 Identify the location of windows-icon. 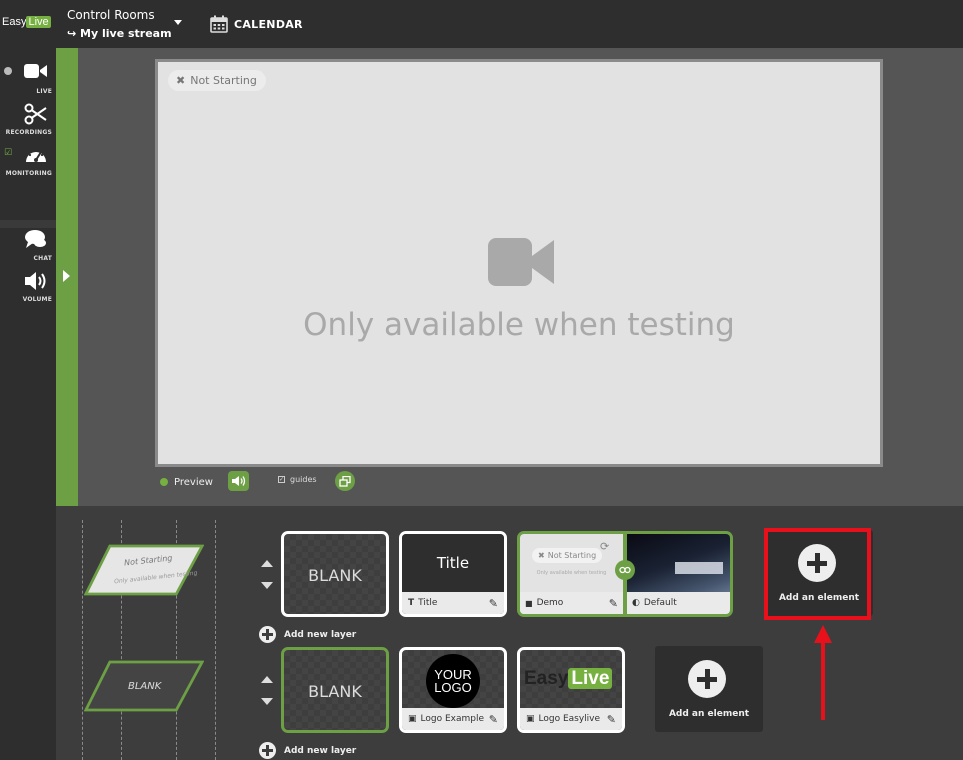
(345, 481).